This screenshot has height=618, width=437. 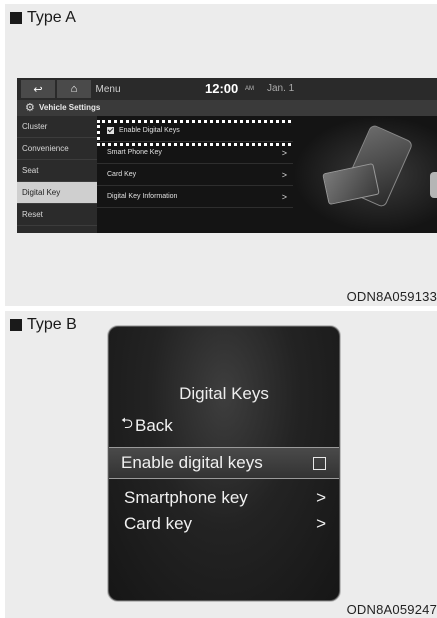 What do you see at coordinates (391, 296) in the screenshot?
I see `panel-a-caption: ODN8A059133` at bounding box center [391, 296].